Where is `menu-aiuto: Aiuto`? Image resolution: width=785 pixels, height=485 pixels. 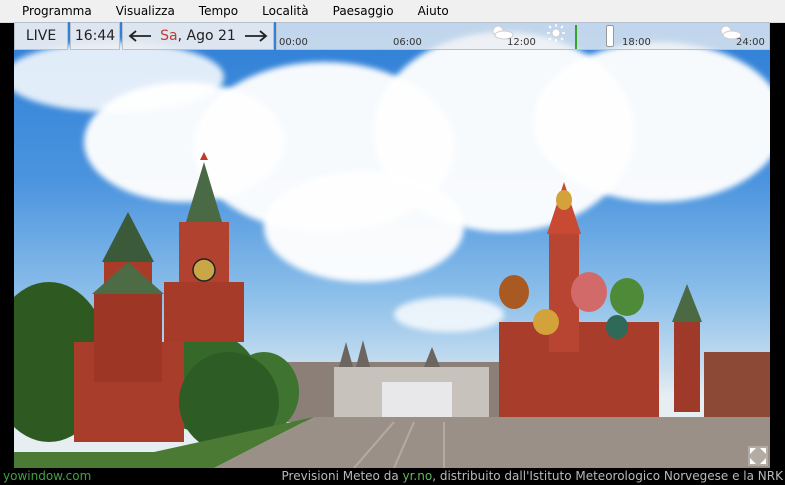
menu-aiuto: Aiuto is located at coordinates (433, 11).